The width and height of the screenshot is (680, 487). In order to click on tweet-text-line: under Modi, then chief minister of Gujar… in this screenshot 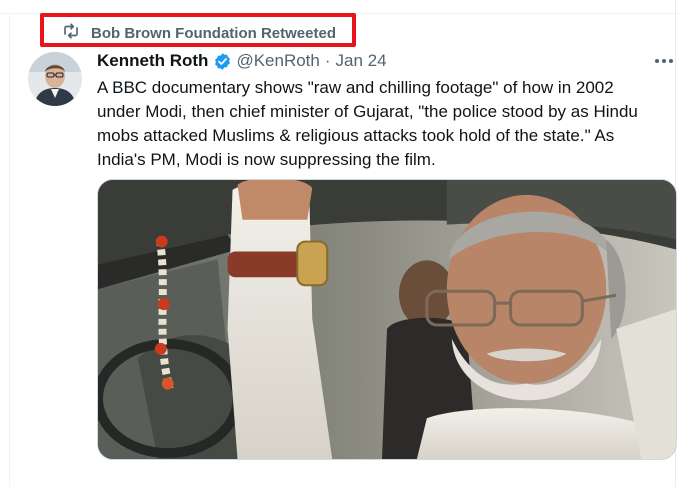, I will do `click(367, 111)`.